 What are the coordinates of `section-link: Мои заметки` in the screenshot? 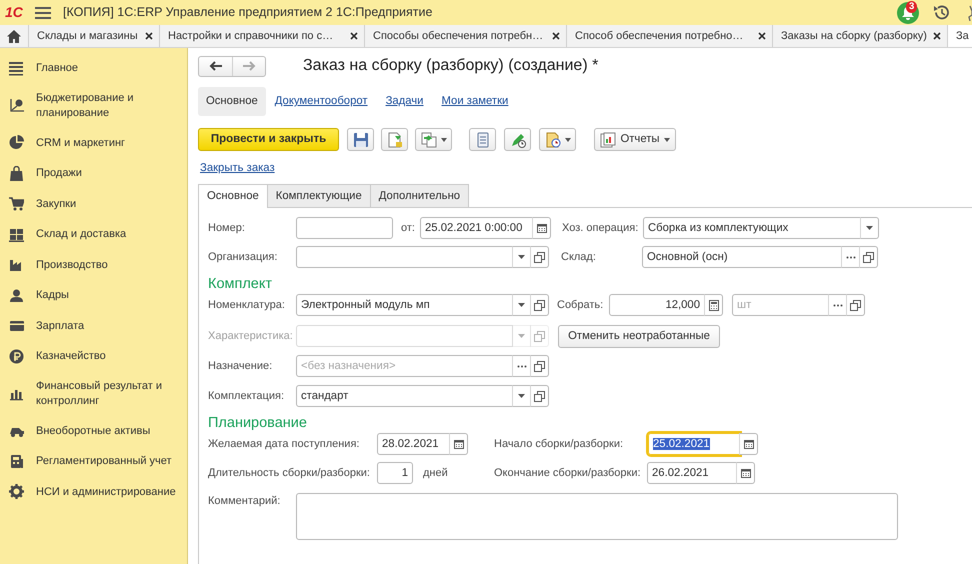 It's located at (475, 101).